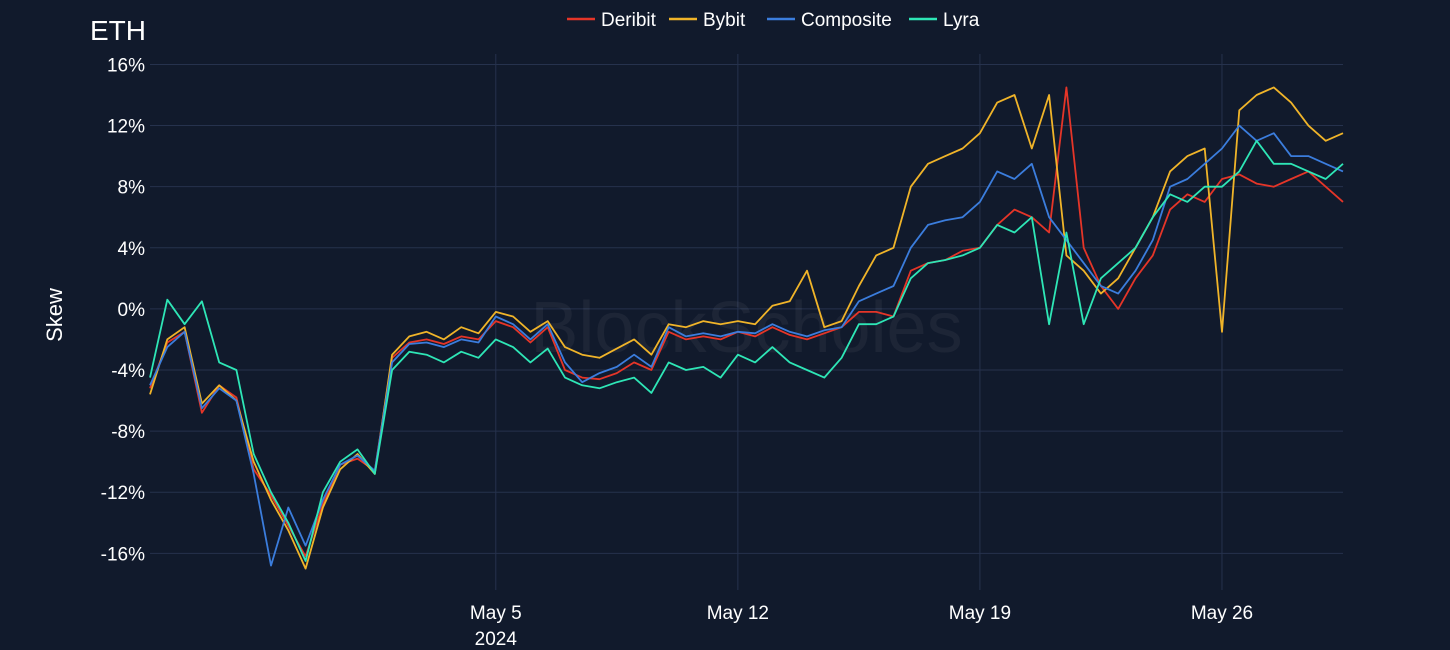 The width and height of the screenshot is (1450, 650). Describe the element at coordinates (128, 432) in the screenshot. I see `y-tick-label: -8%` at that location.